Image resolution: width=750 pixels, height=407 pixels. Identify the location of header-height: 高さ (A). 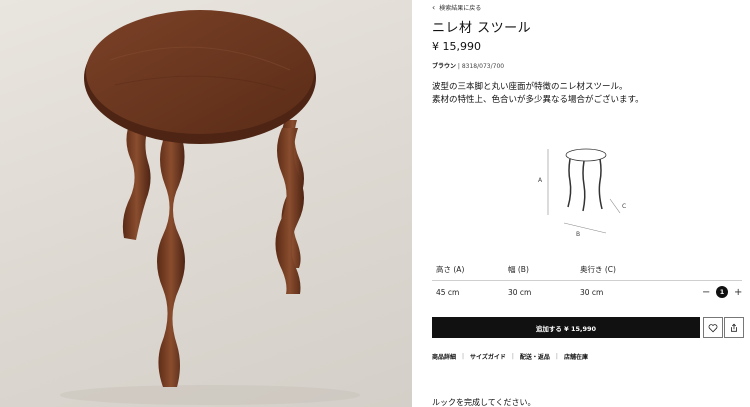
(450, 269).